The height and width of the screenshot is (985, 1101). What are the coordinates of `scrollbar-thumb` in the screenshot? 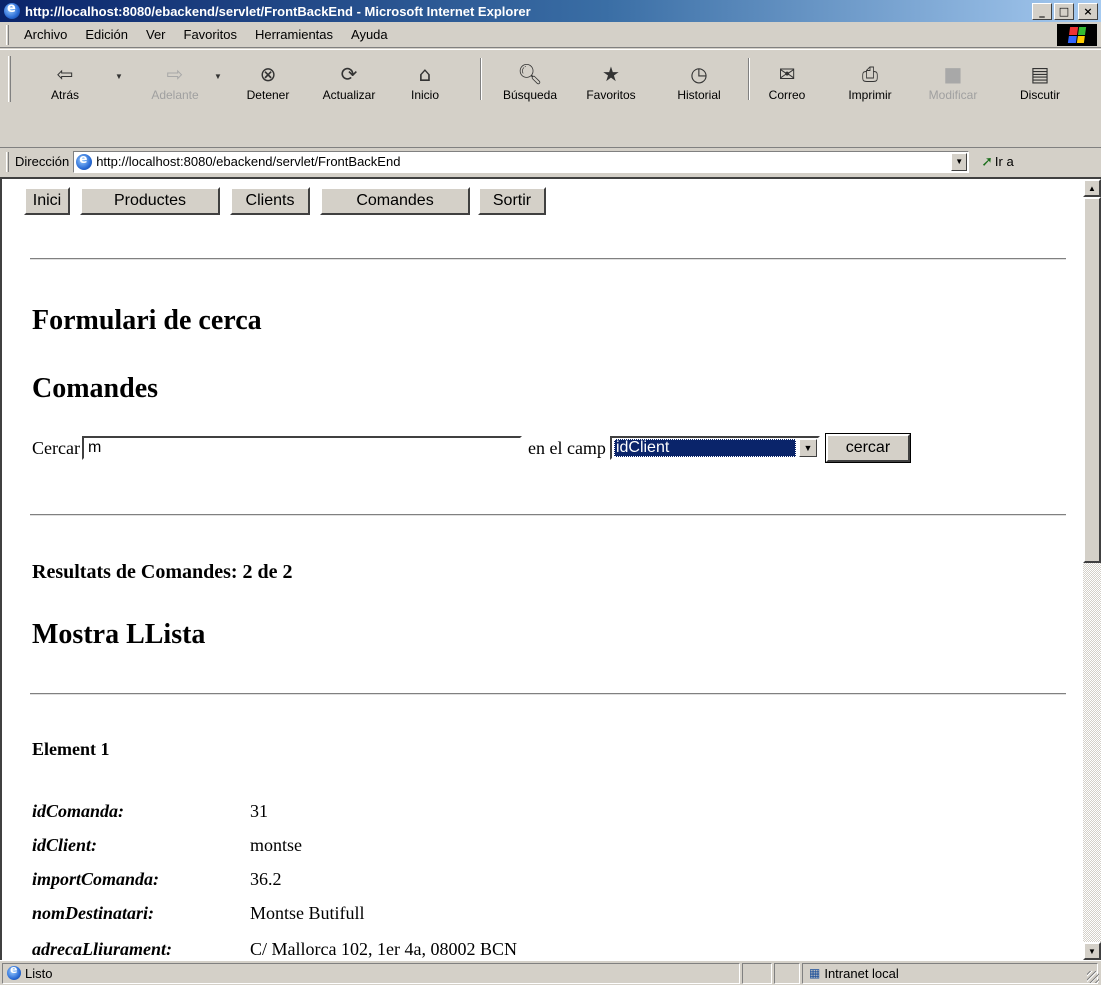 It's located at (1092, 380).